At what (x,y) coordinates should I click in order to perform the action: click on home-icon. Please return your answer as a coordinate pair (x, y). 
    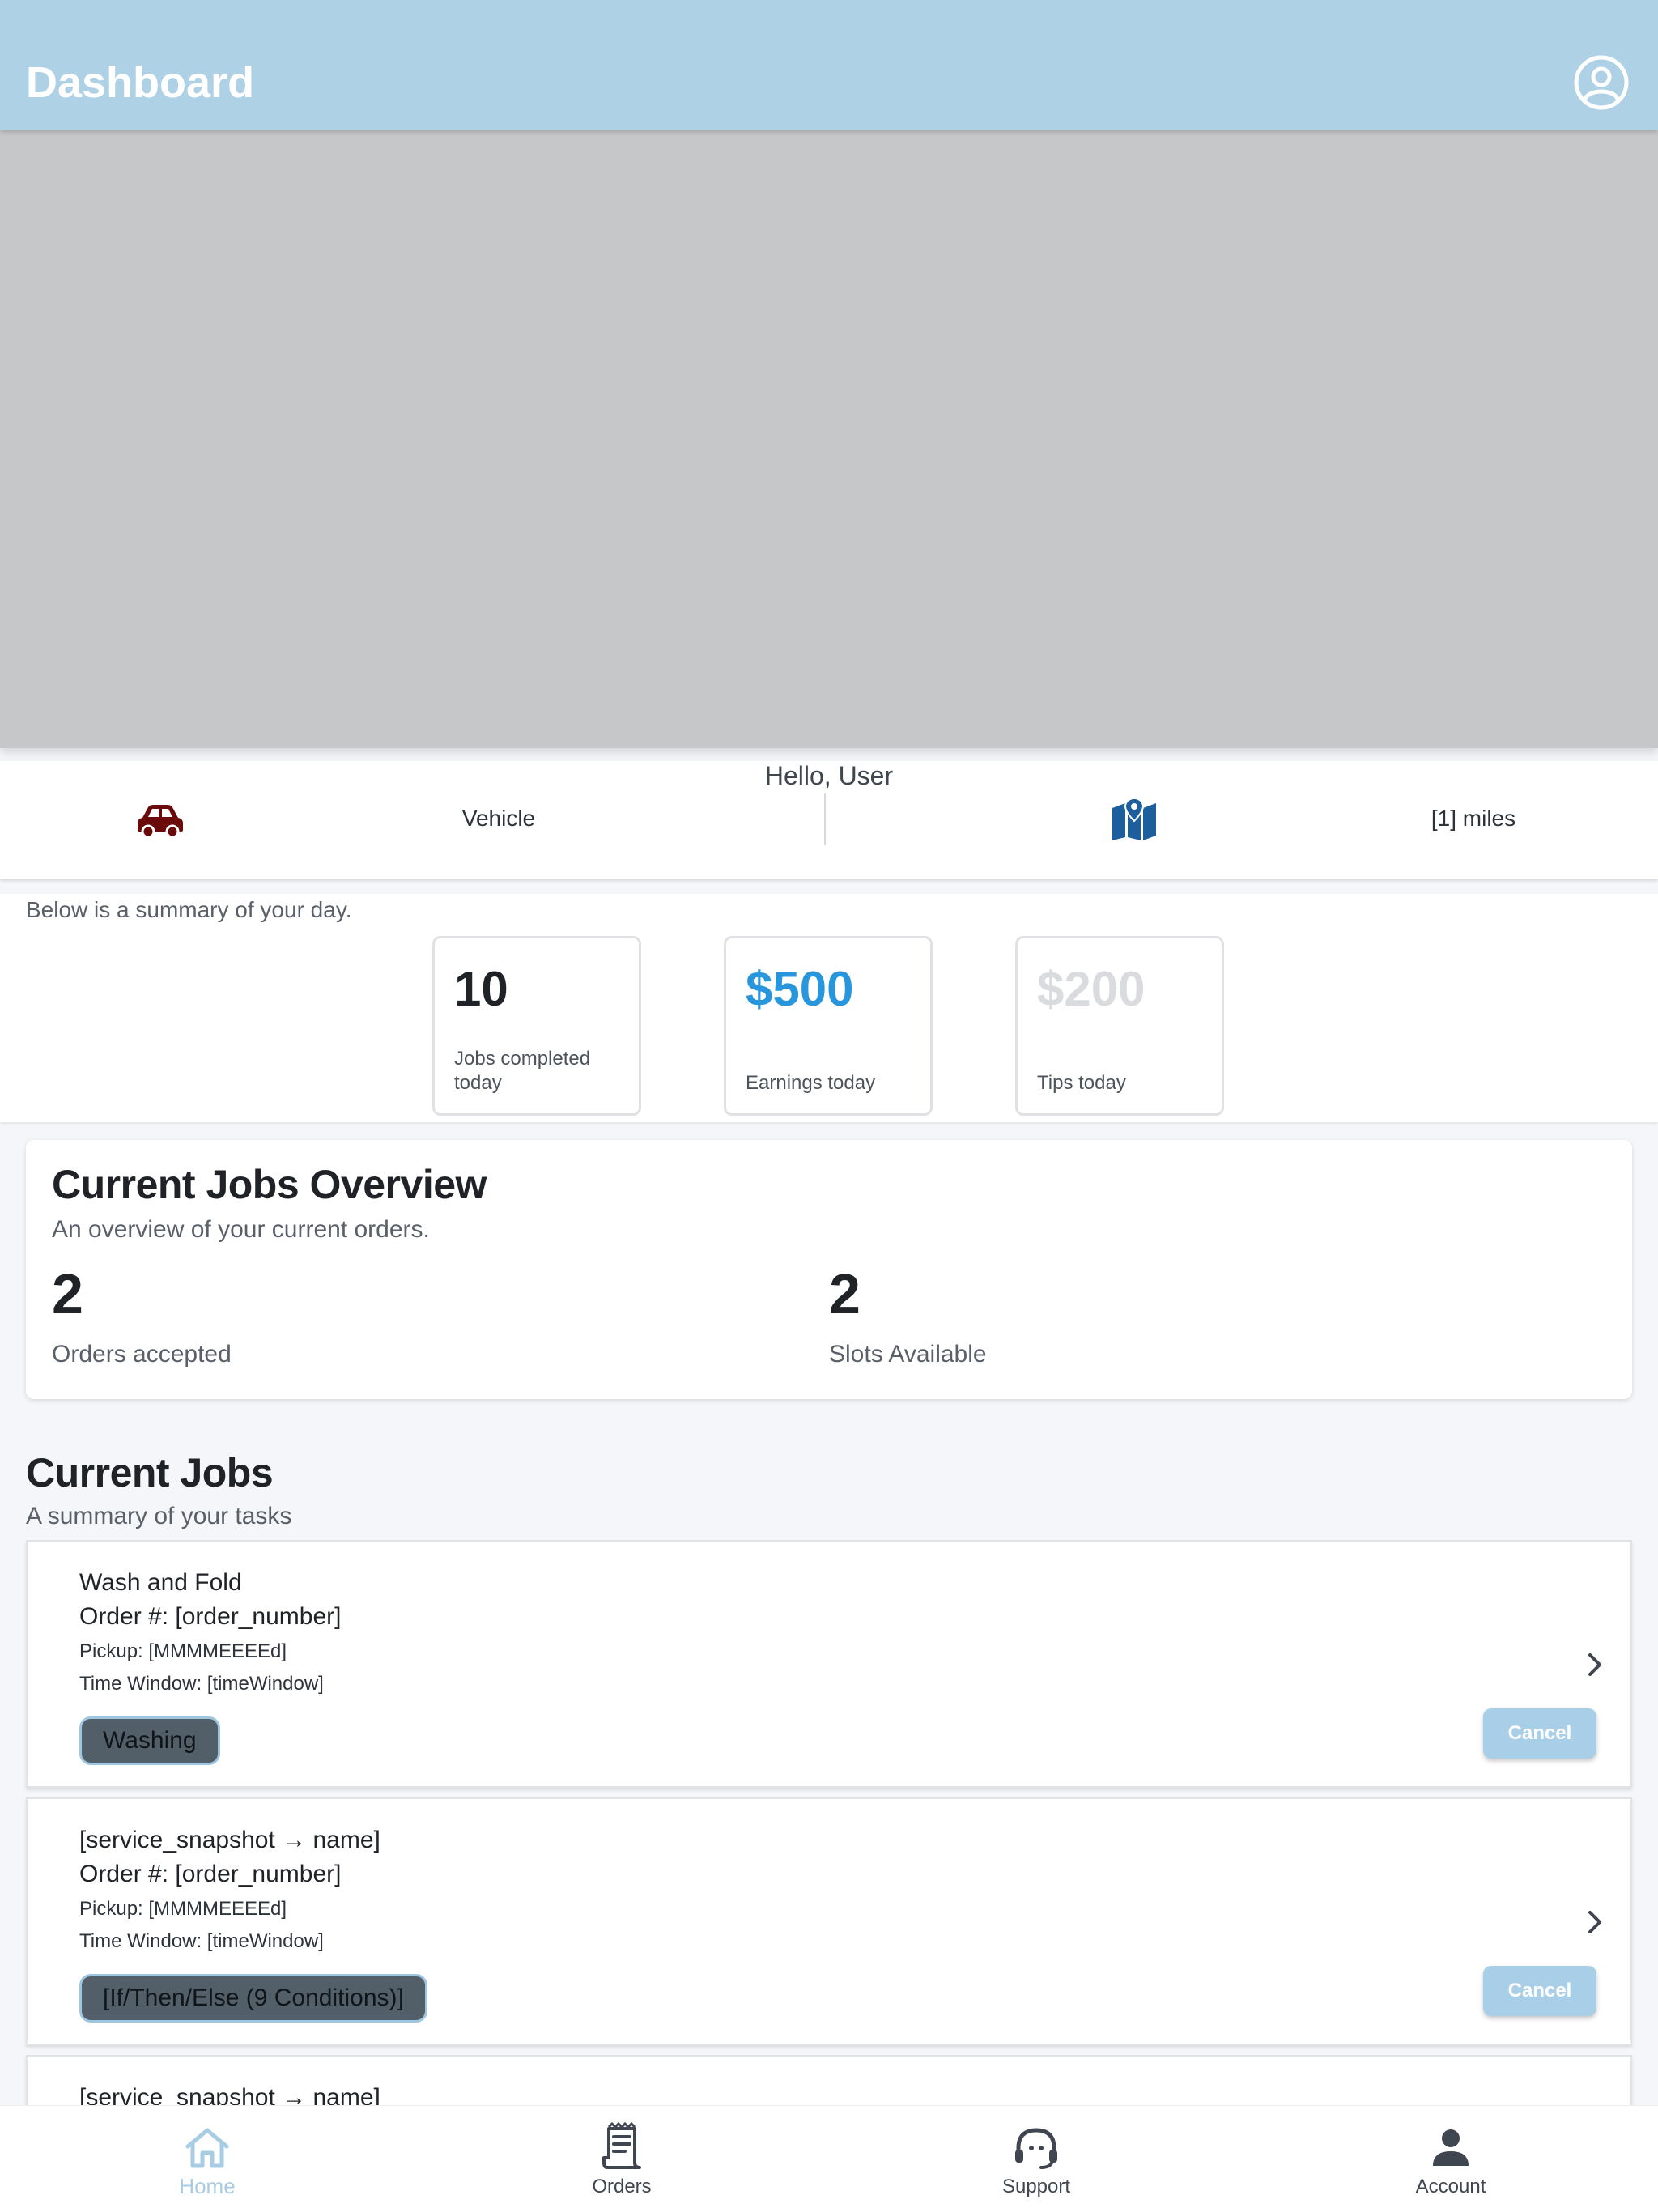
    Looking at the image, I should click on (207, 2148).